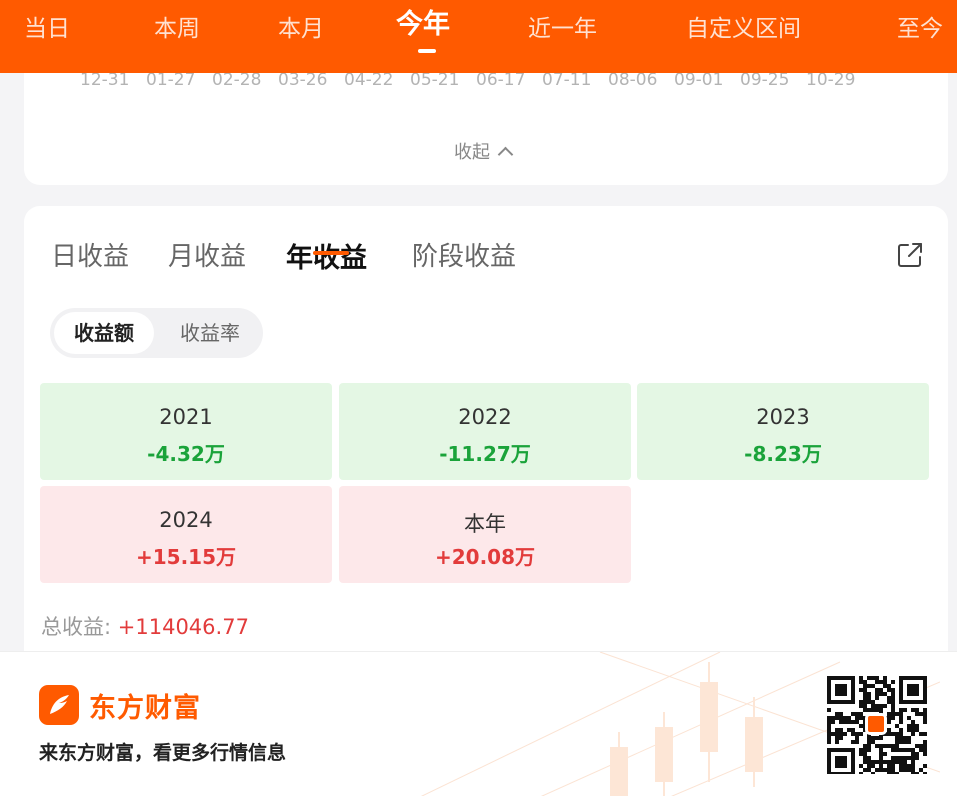  I want to click on period-tab-to-date: 至今, so click(920, 32).